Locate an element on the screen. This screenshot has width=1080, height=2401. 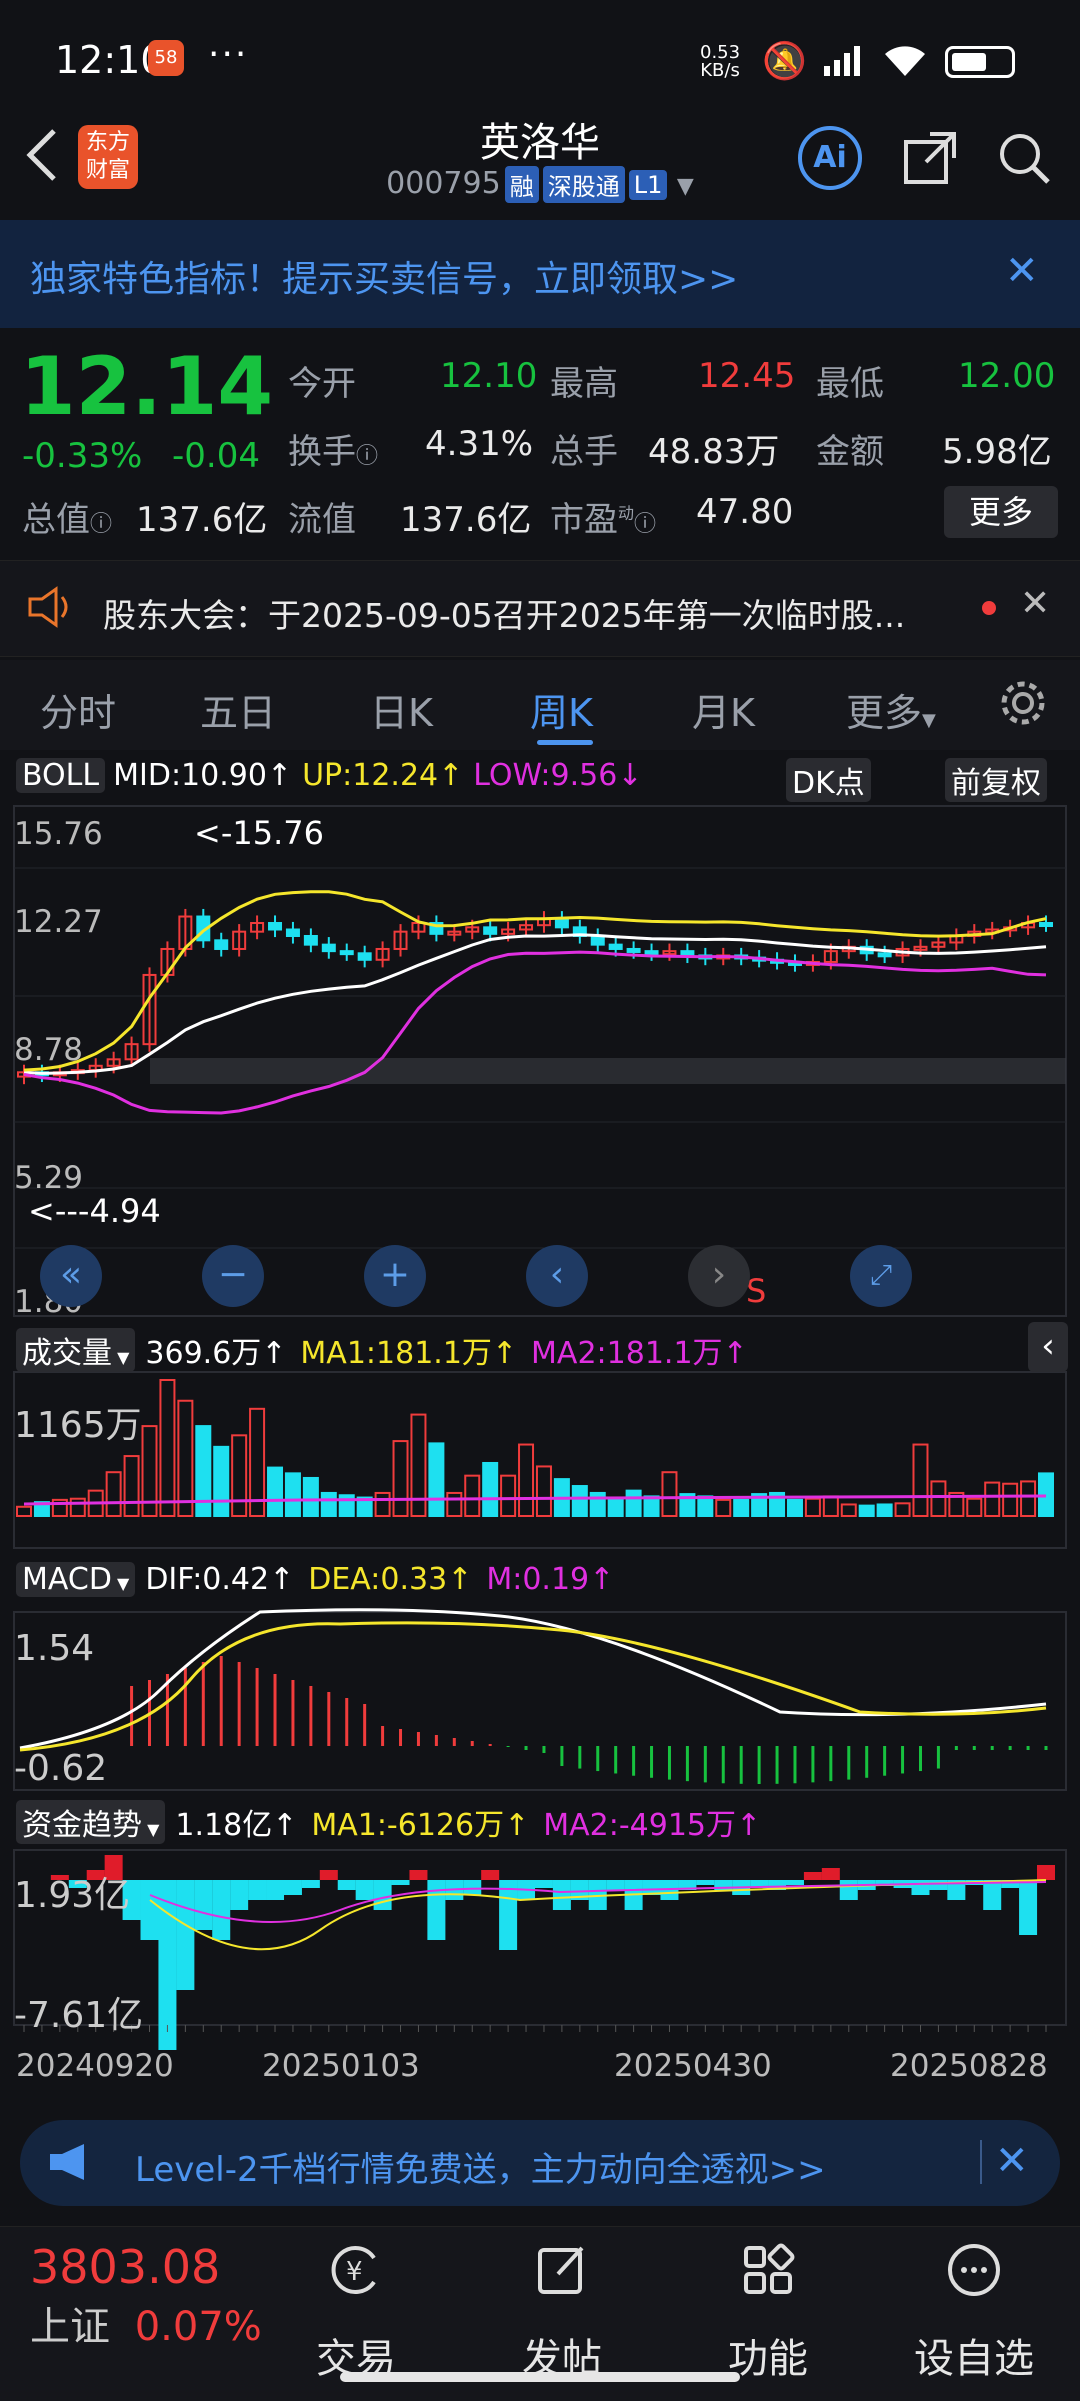
level2-banner: Level-2千档行情免费送，主力动向全透视>> ✕ is located at coordinates (540, 2163).